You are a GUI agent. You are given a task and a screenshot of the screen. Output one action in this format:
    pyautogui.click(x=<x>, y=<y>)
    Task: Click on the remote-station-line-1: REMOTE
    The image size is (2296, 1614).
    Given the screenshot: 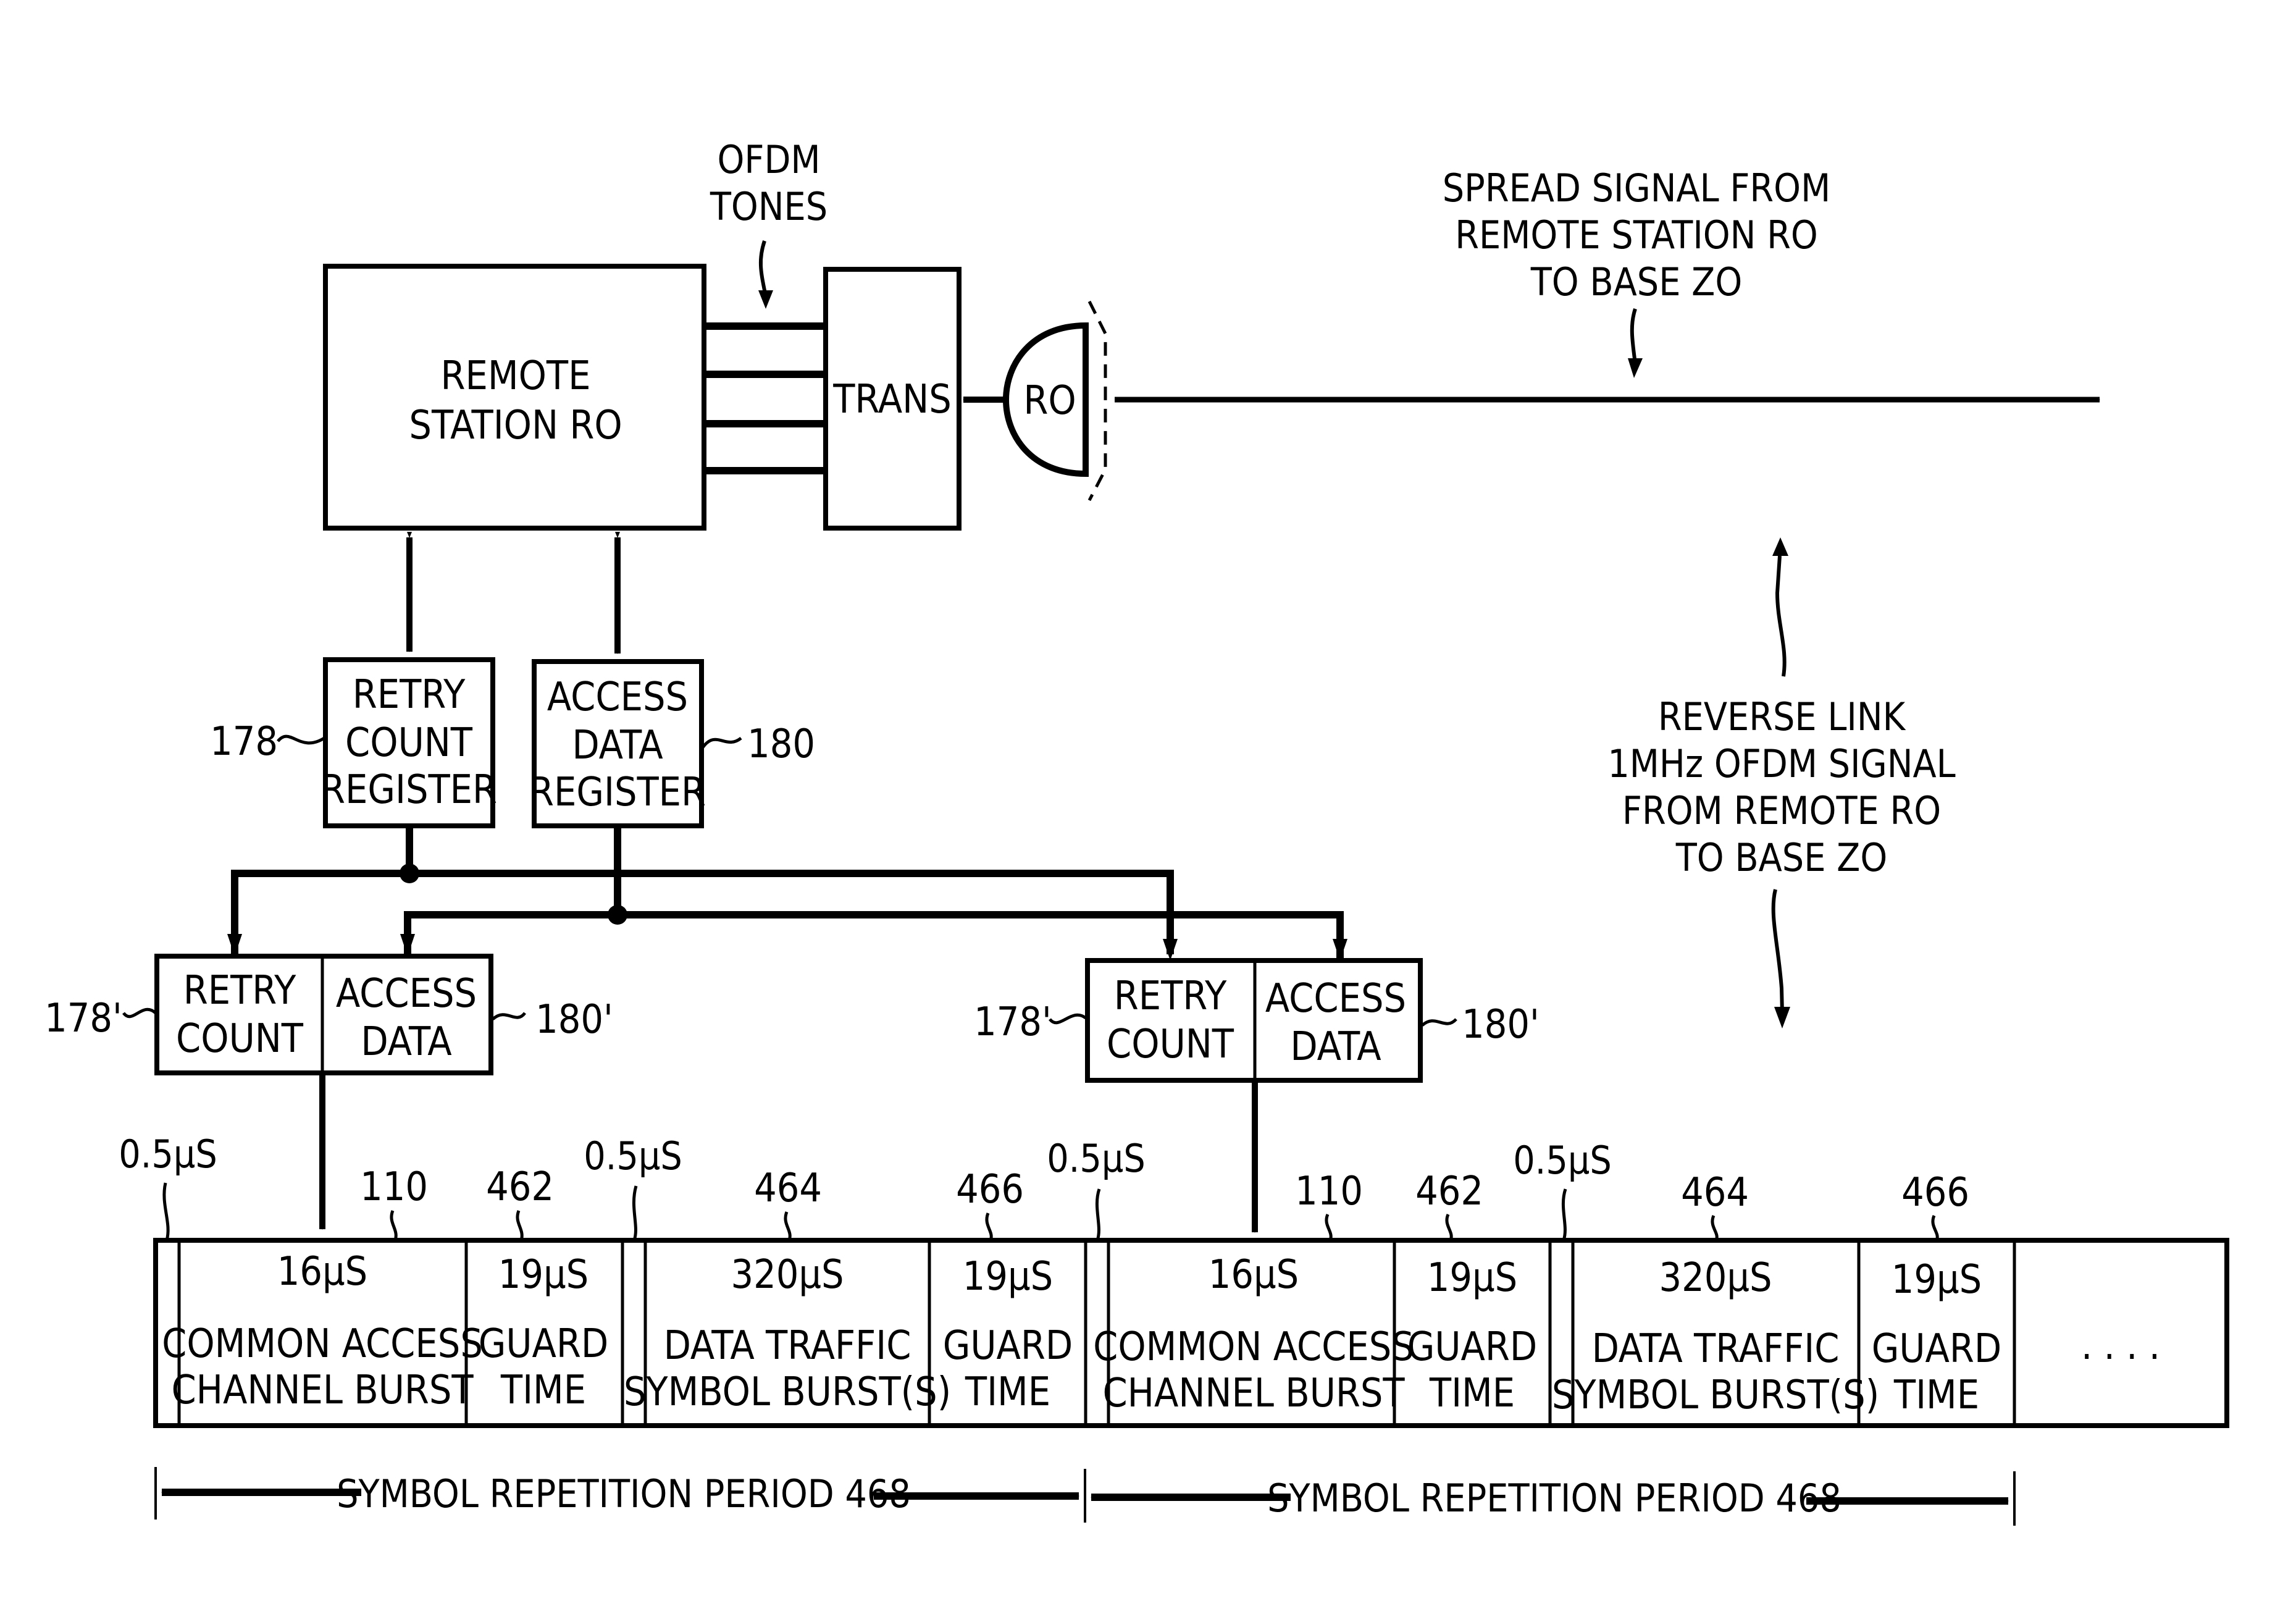 What is the action you would take?
    pyautogui.click(x=516, y=376)
    